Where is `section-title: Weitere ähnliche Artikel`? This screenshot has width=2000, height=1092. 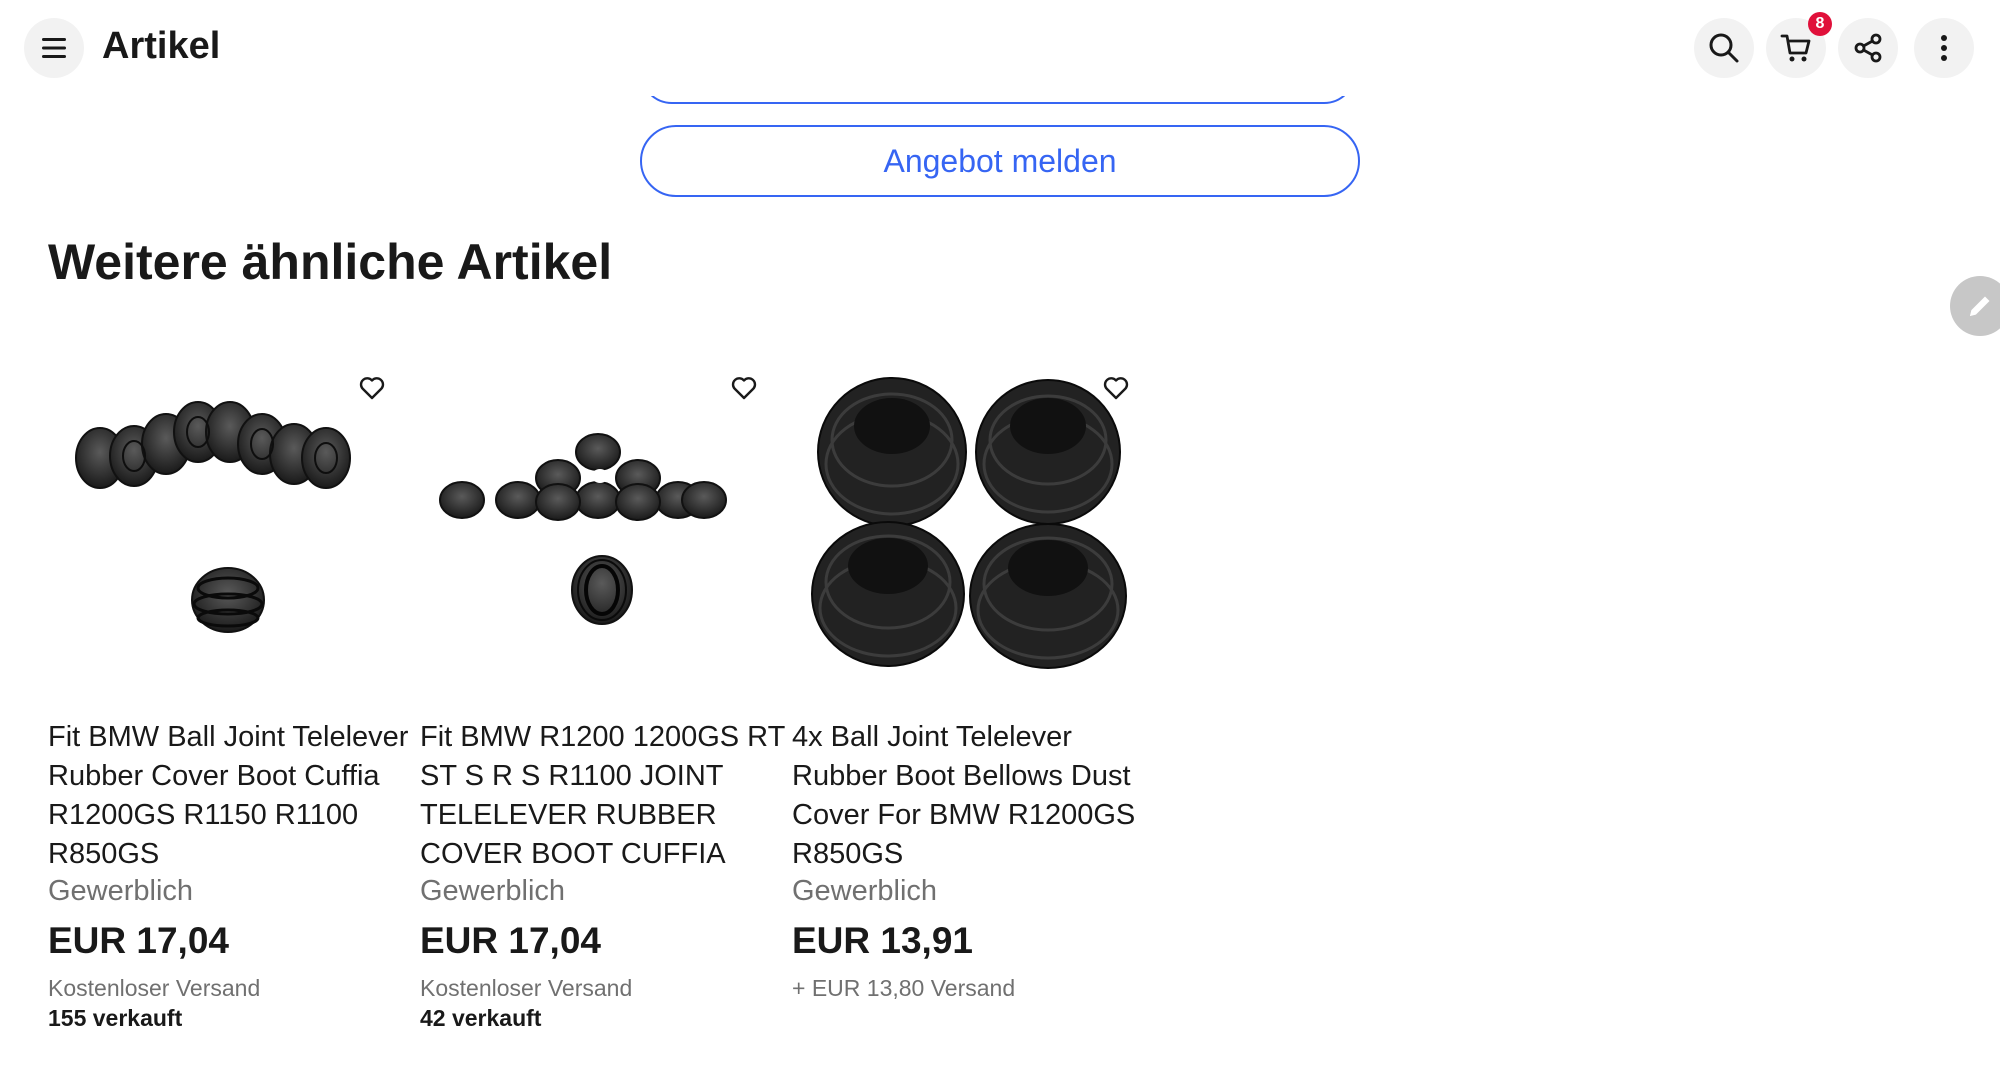 section-title: Weitere ähnliche Artikel is located at coordinates (330, 262).